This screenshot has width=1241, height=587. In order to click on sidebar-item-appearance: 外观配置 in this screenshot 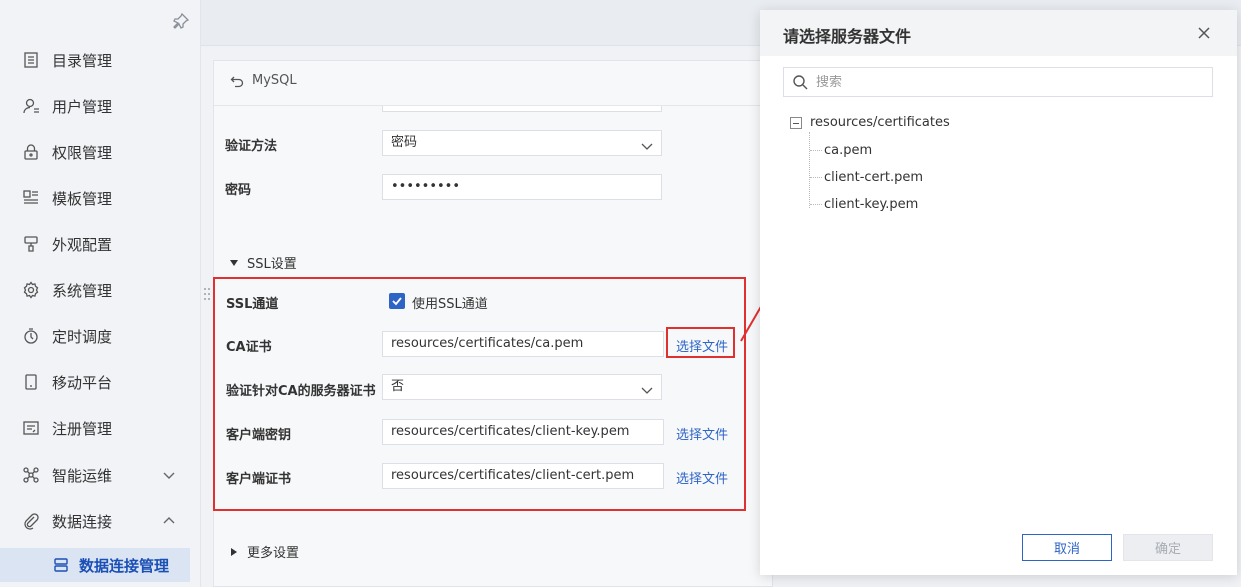, I will do `click(100, 244)`.